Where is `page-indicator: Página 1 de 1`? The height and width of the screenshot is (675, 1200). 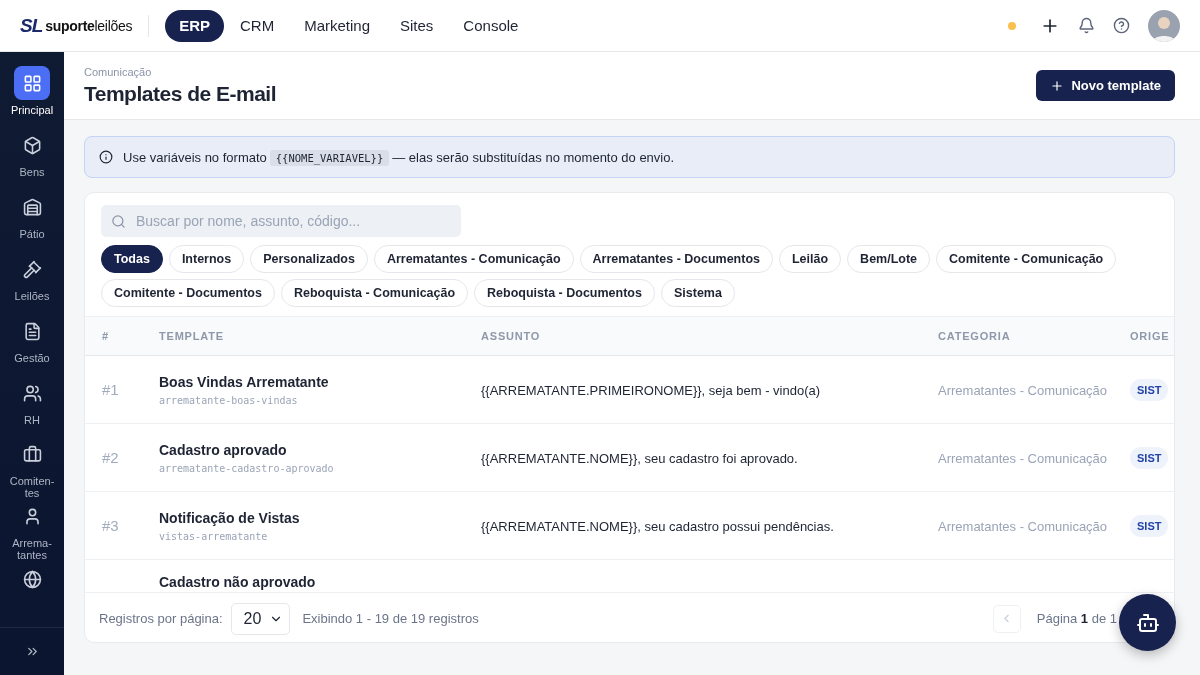
page-indicator: Página 1 de 1 is located at coordinates (1076, 618).